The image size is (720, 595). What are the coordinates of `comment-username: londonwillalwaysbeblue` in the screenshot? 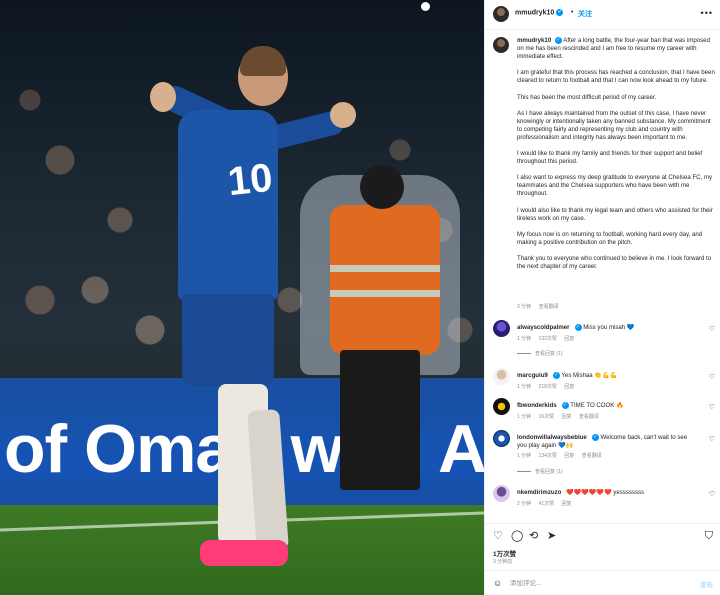 It's located at (552, 437).